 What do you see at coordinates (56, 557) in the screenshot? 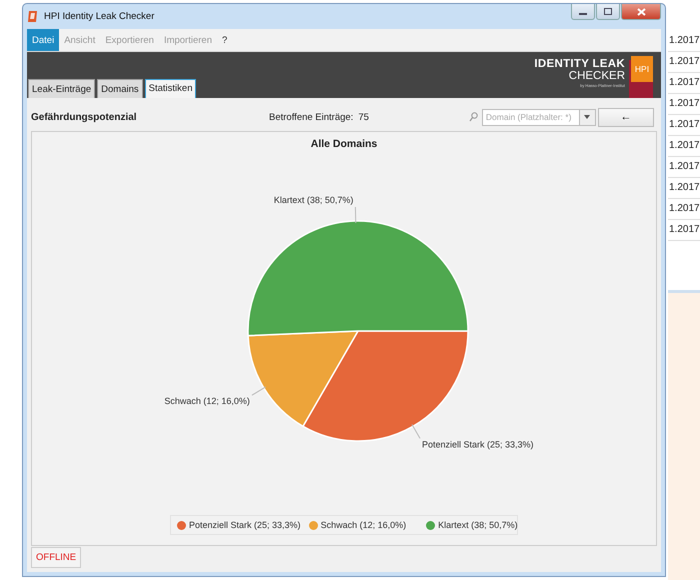
I see `status-button: OFFLINE` at bounding box center [56, 557].